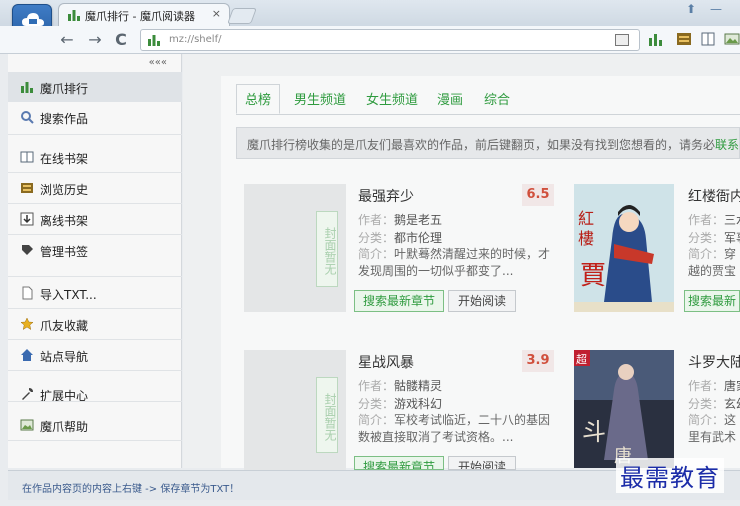 Image resolution: width=740 pixels, height=506 pixels. I want to click on sidebar-item-label: 魔爪排行, so click(64, 89).